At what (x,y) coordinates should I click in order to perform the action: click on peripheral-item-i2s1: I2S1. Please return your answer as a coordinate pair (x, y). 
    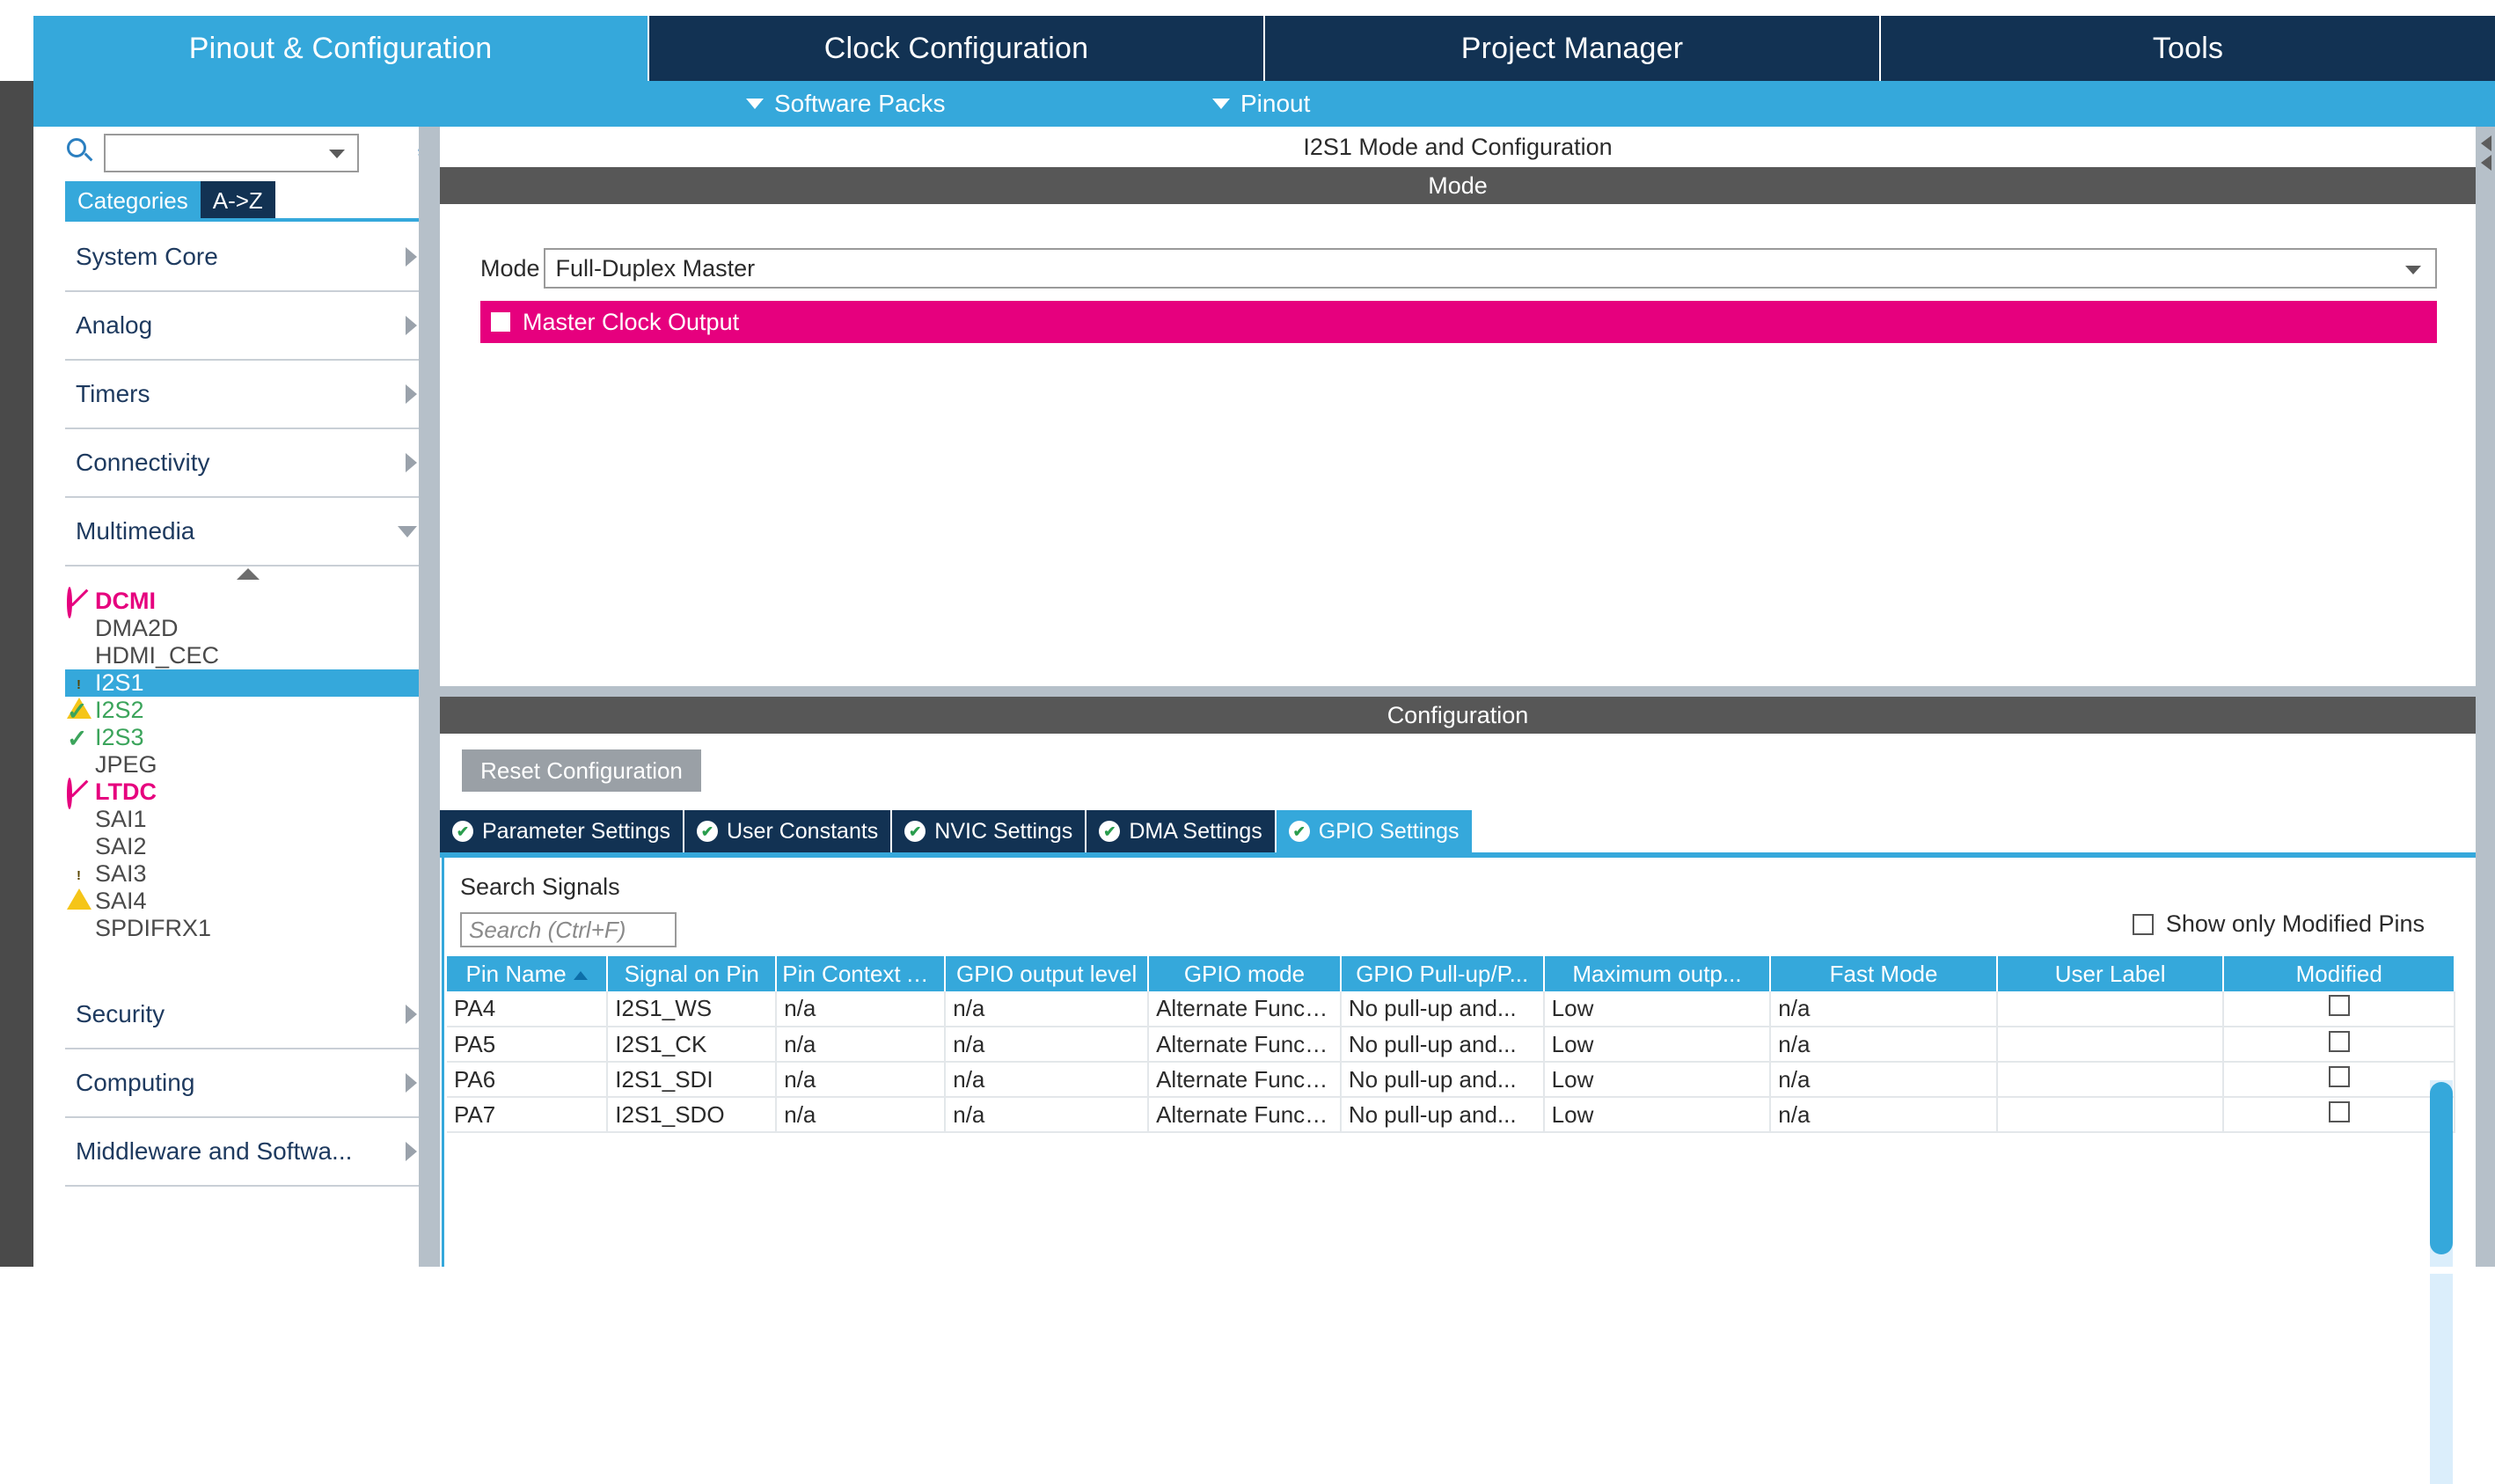
    Looking at the image, I should click on (248, 694).